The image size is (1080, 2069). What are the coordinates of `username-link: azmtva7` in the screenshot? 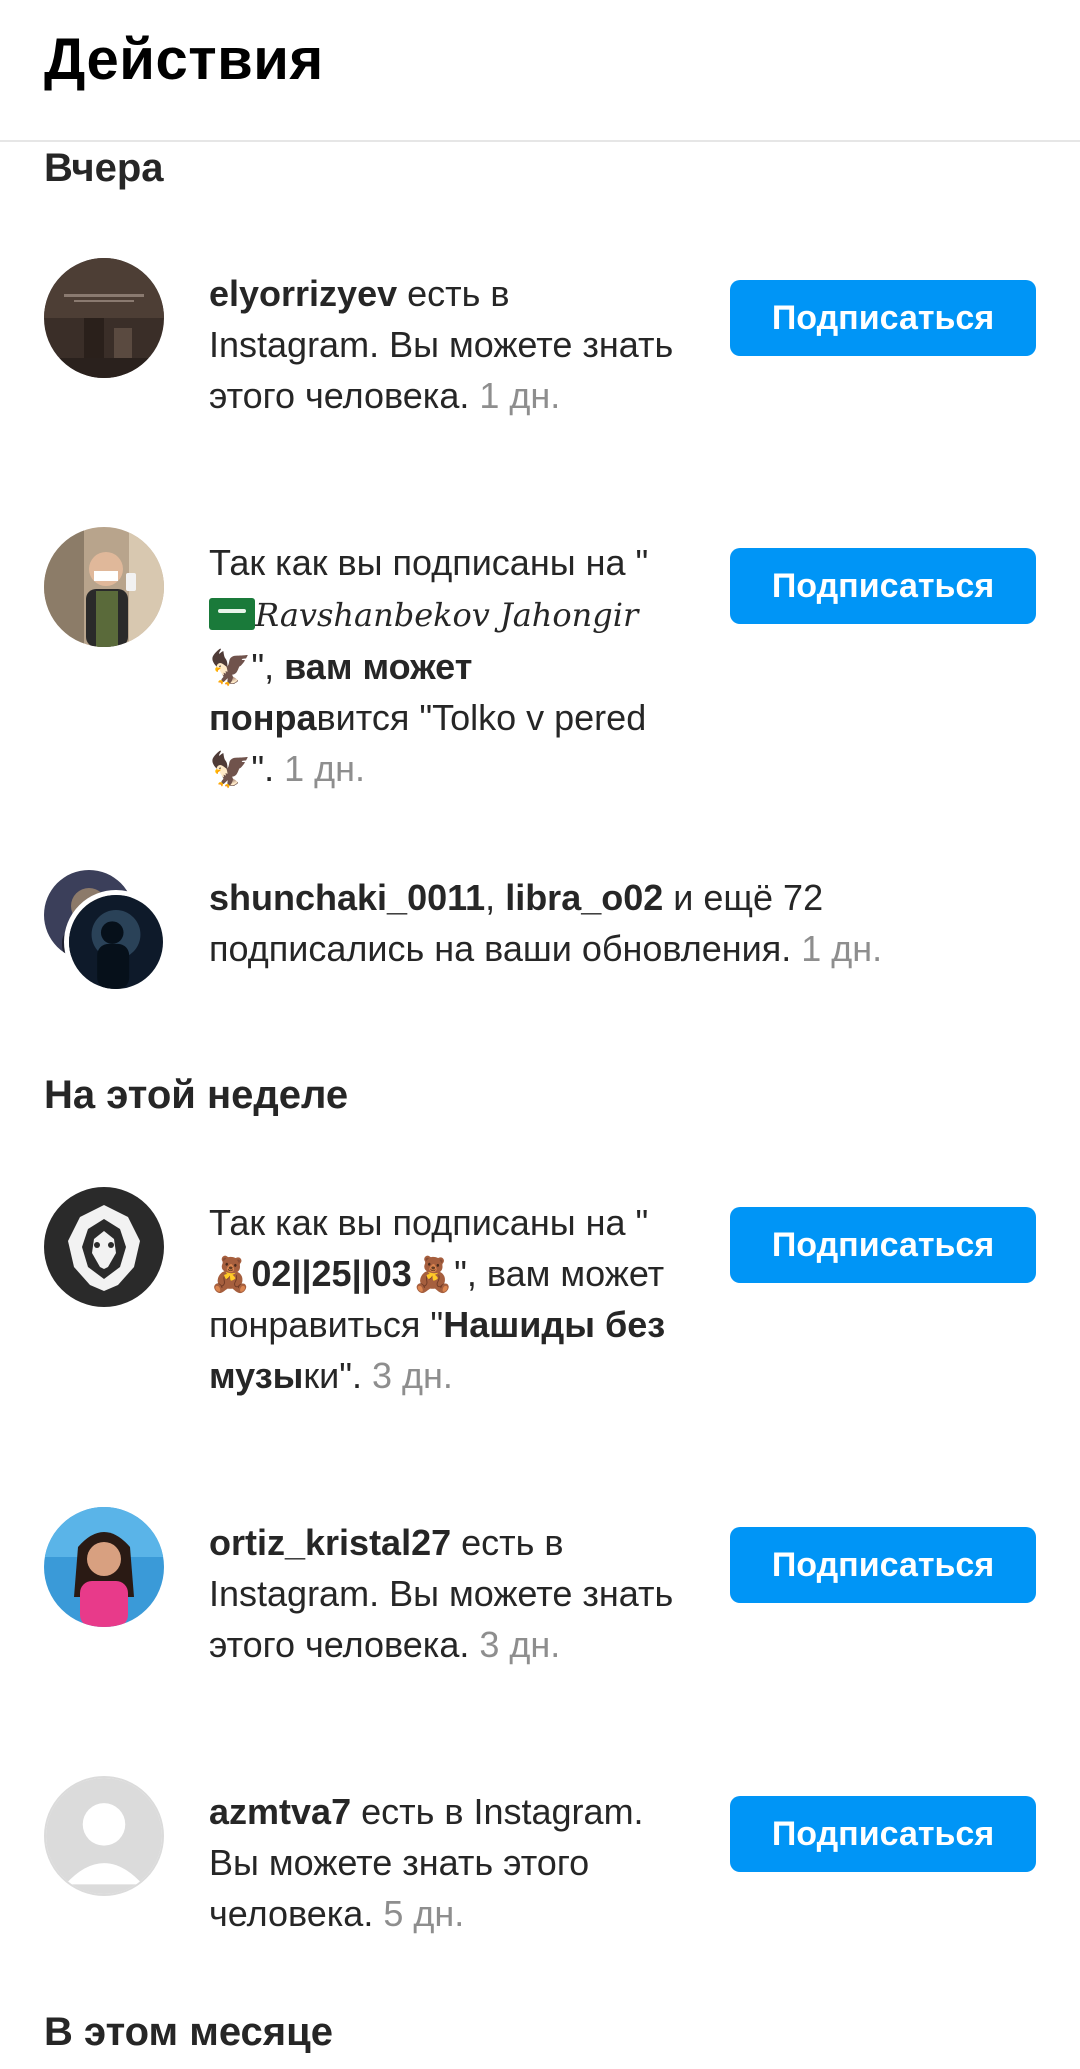 It's located at (280, 1811).